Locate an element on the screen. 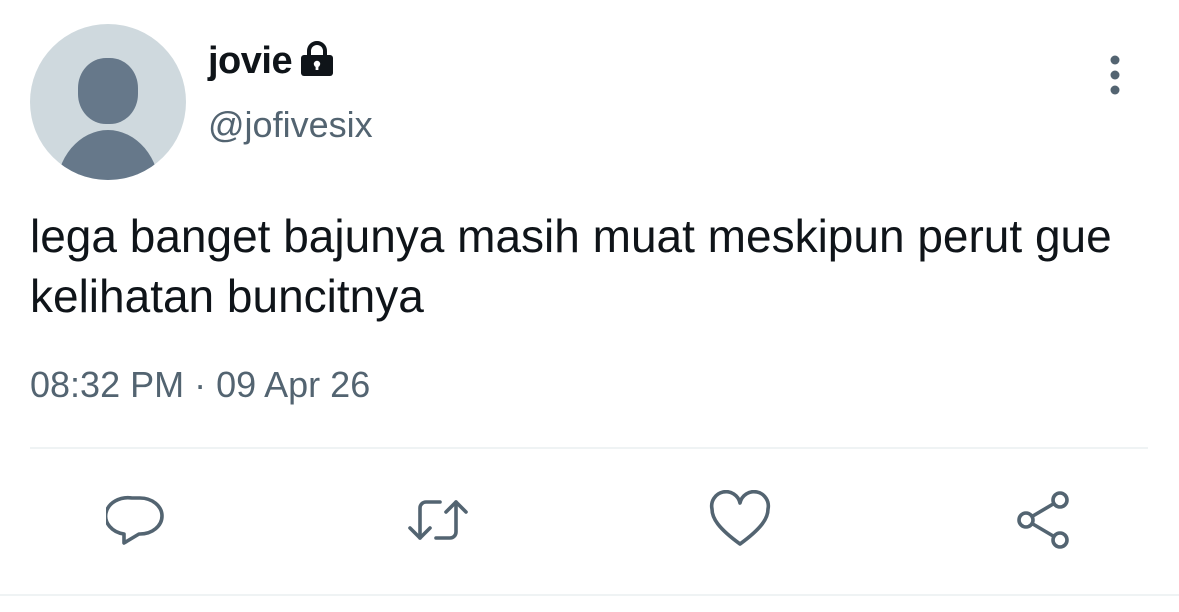  share-button is located at coordinates (1044, 520).